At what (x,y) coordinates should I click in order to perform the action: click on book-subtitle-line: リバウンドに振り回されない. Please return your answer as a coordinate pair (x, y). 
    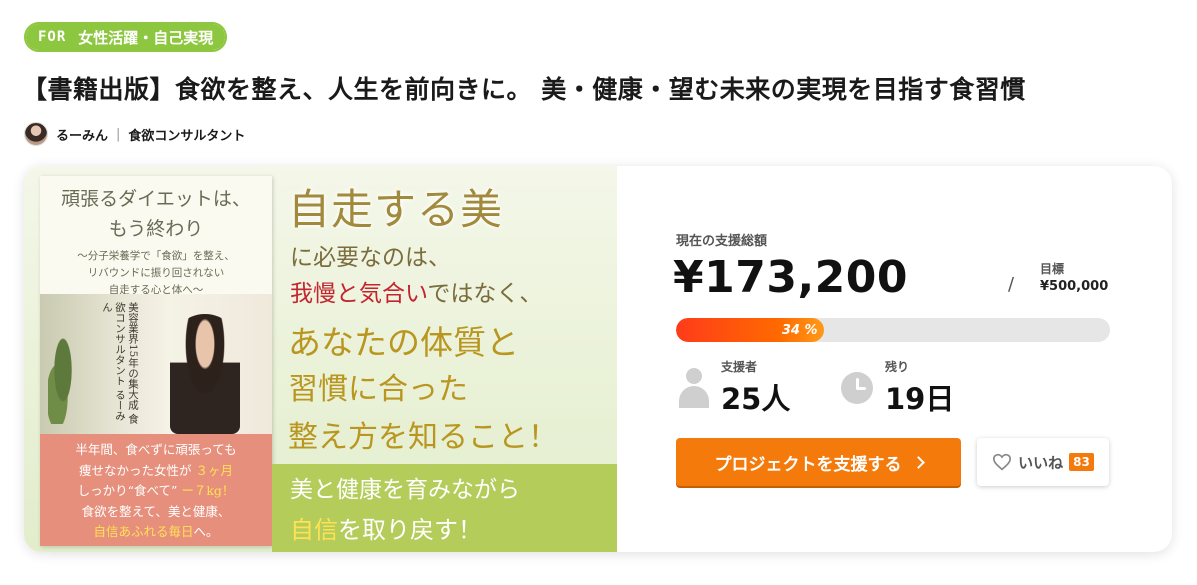
    Looking at the image, I should click on (156, 273).